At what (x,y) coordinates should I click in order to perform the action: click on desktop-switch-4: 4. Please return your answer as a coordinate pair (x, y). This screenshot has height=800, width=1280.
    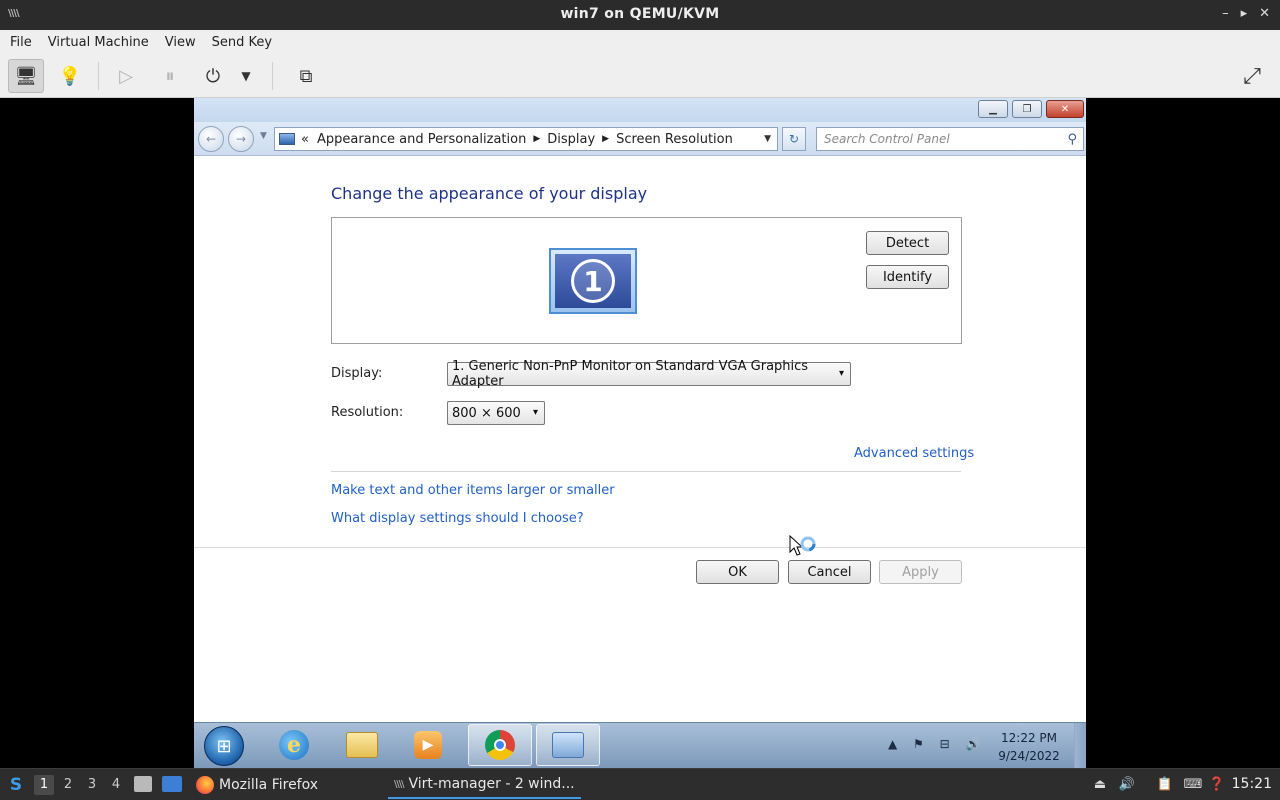
    Looking at the image, I should click on (116, 785).